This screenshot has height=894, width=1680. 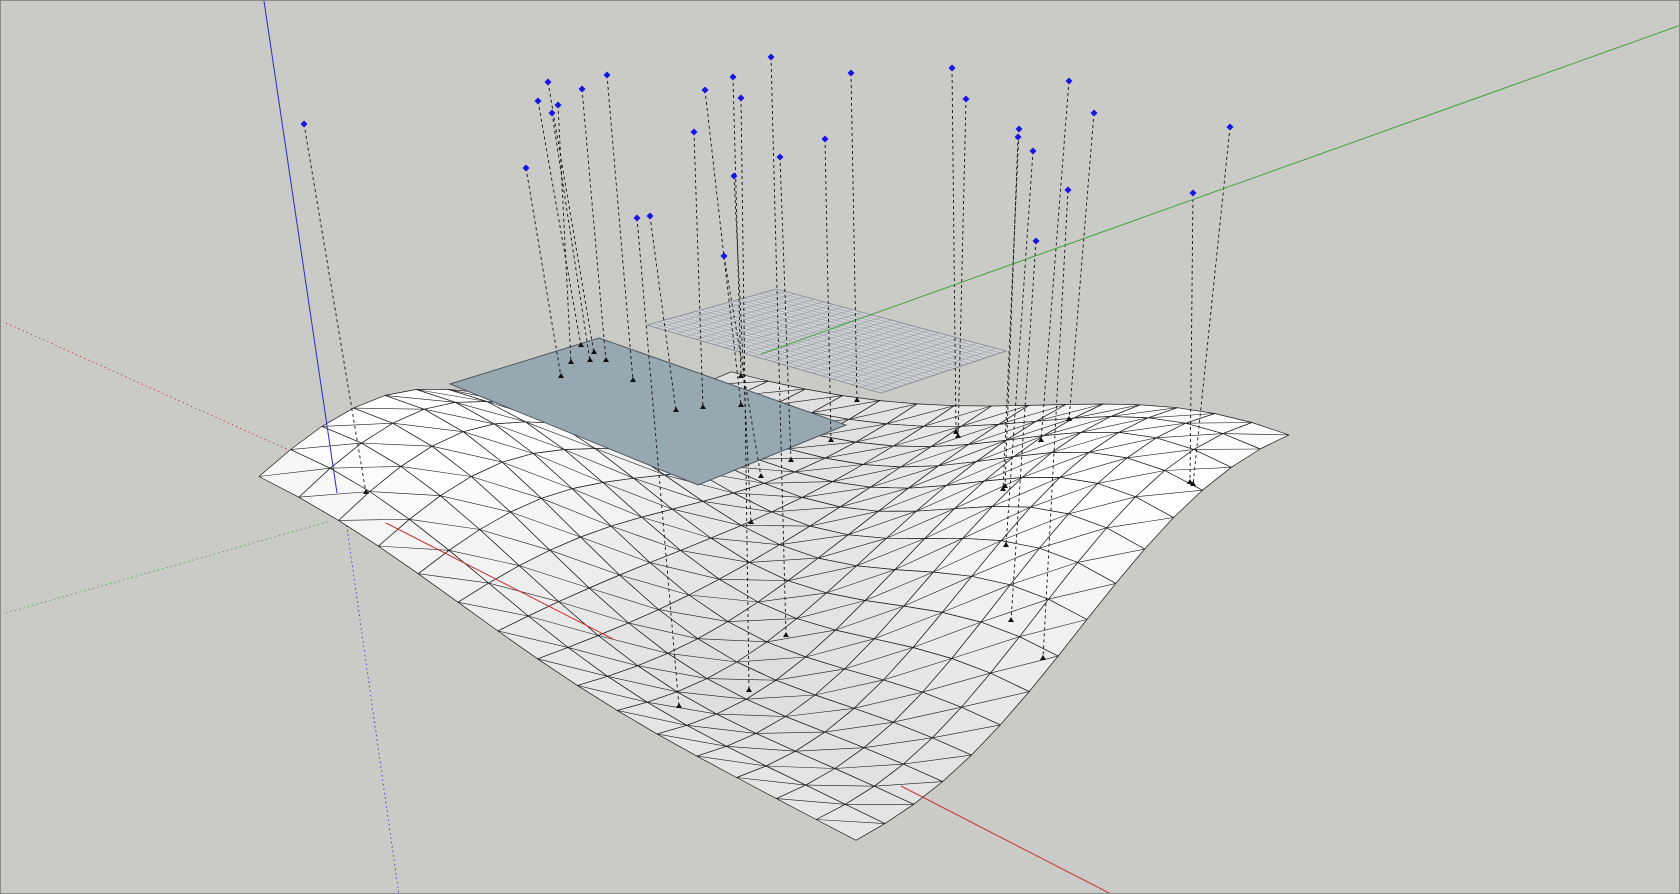 I want to click on red-axis, so click(x=1005, y=839).